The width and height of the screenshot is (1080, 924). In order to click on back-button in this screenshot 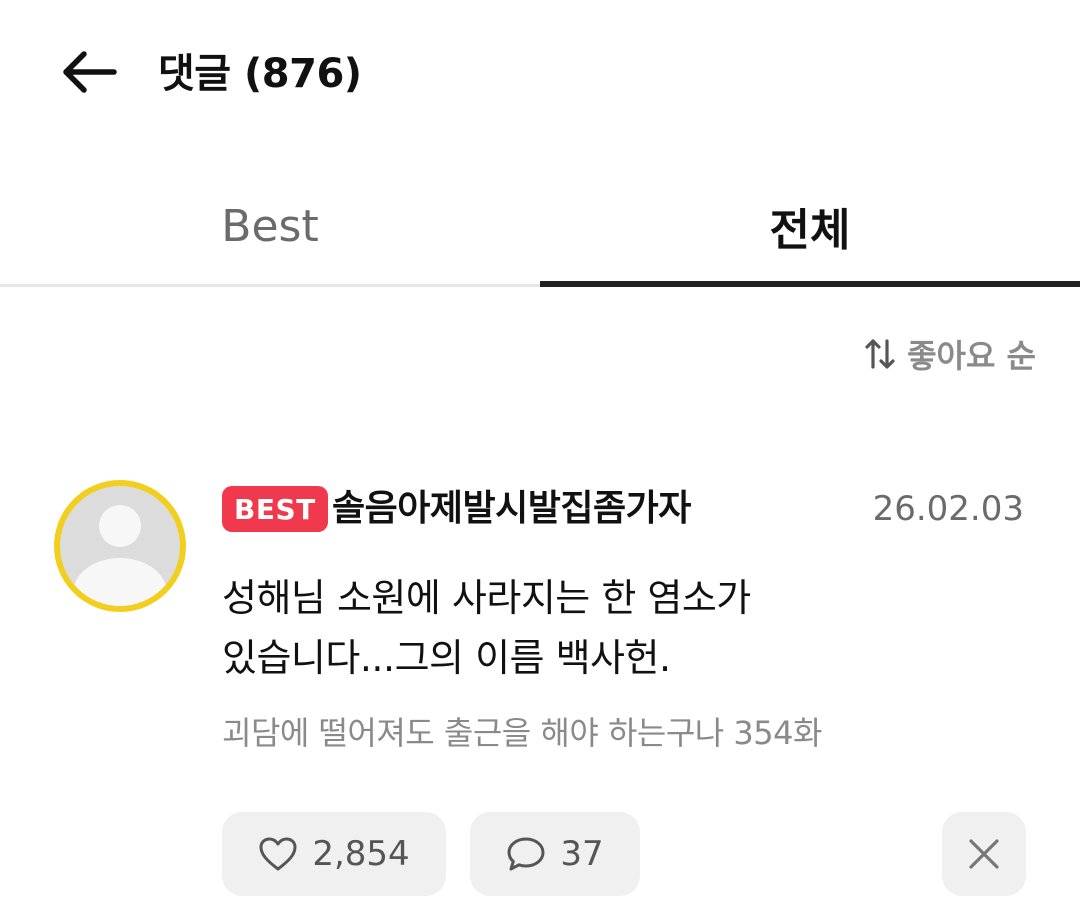, I will do `click(88, 72)`.